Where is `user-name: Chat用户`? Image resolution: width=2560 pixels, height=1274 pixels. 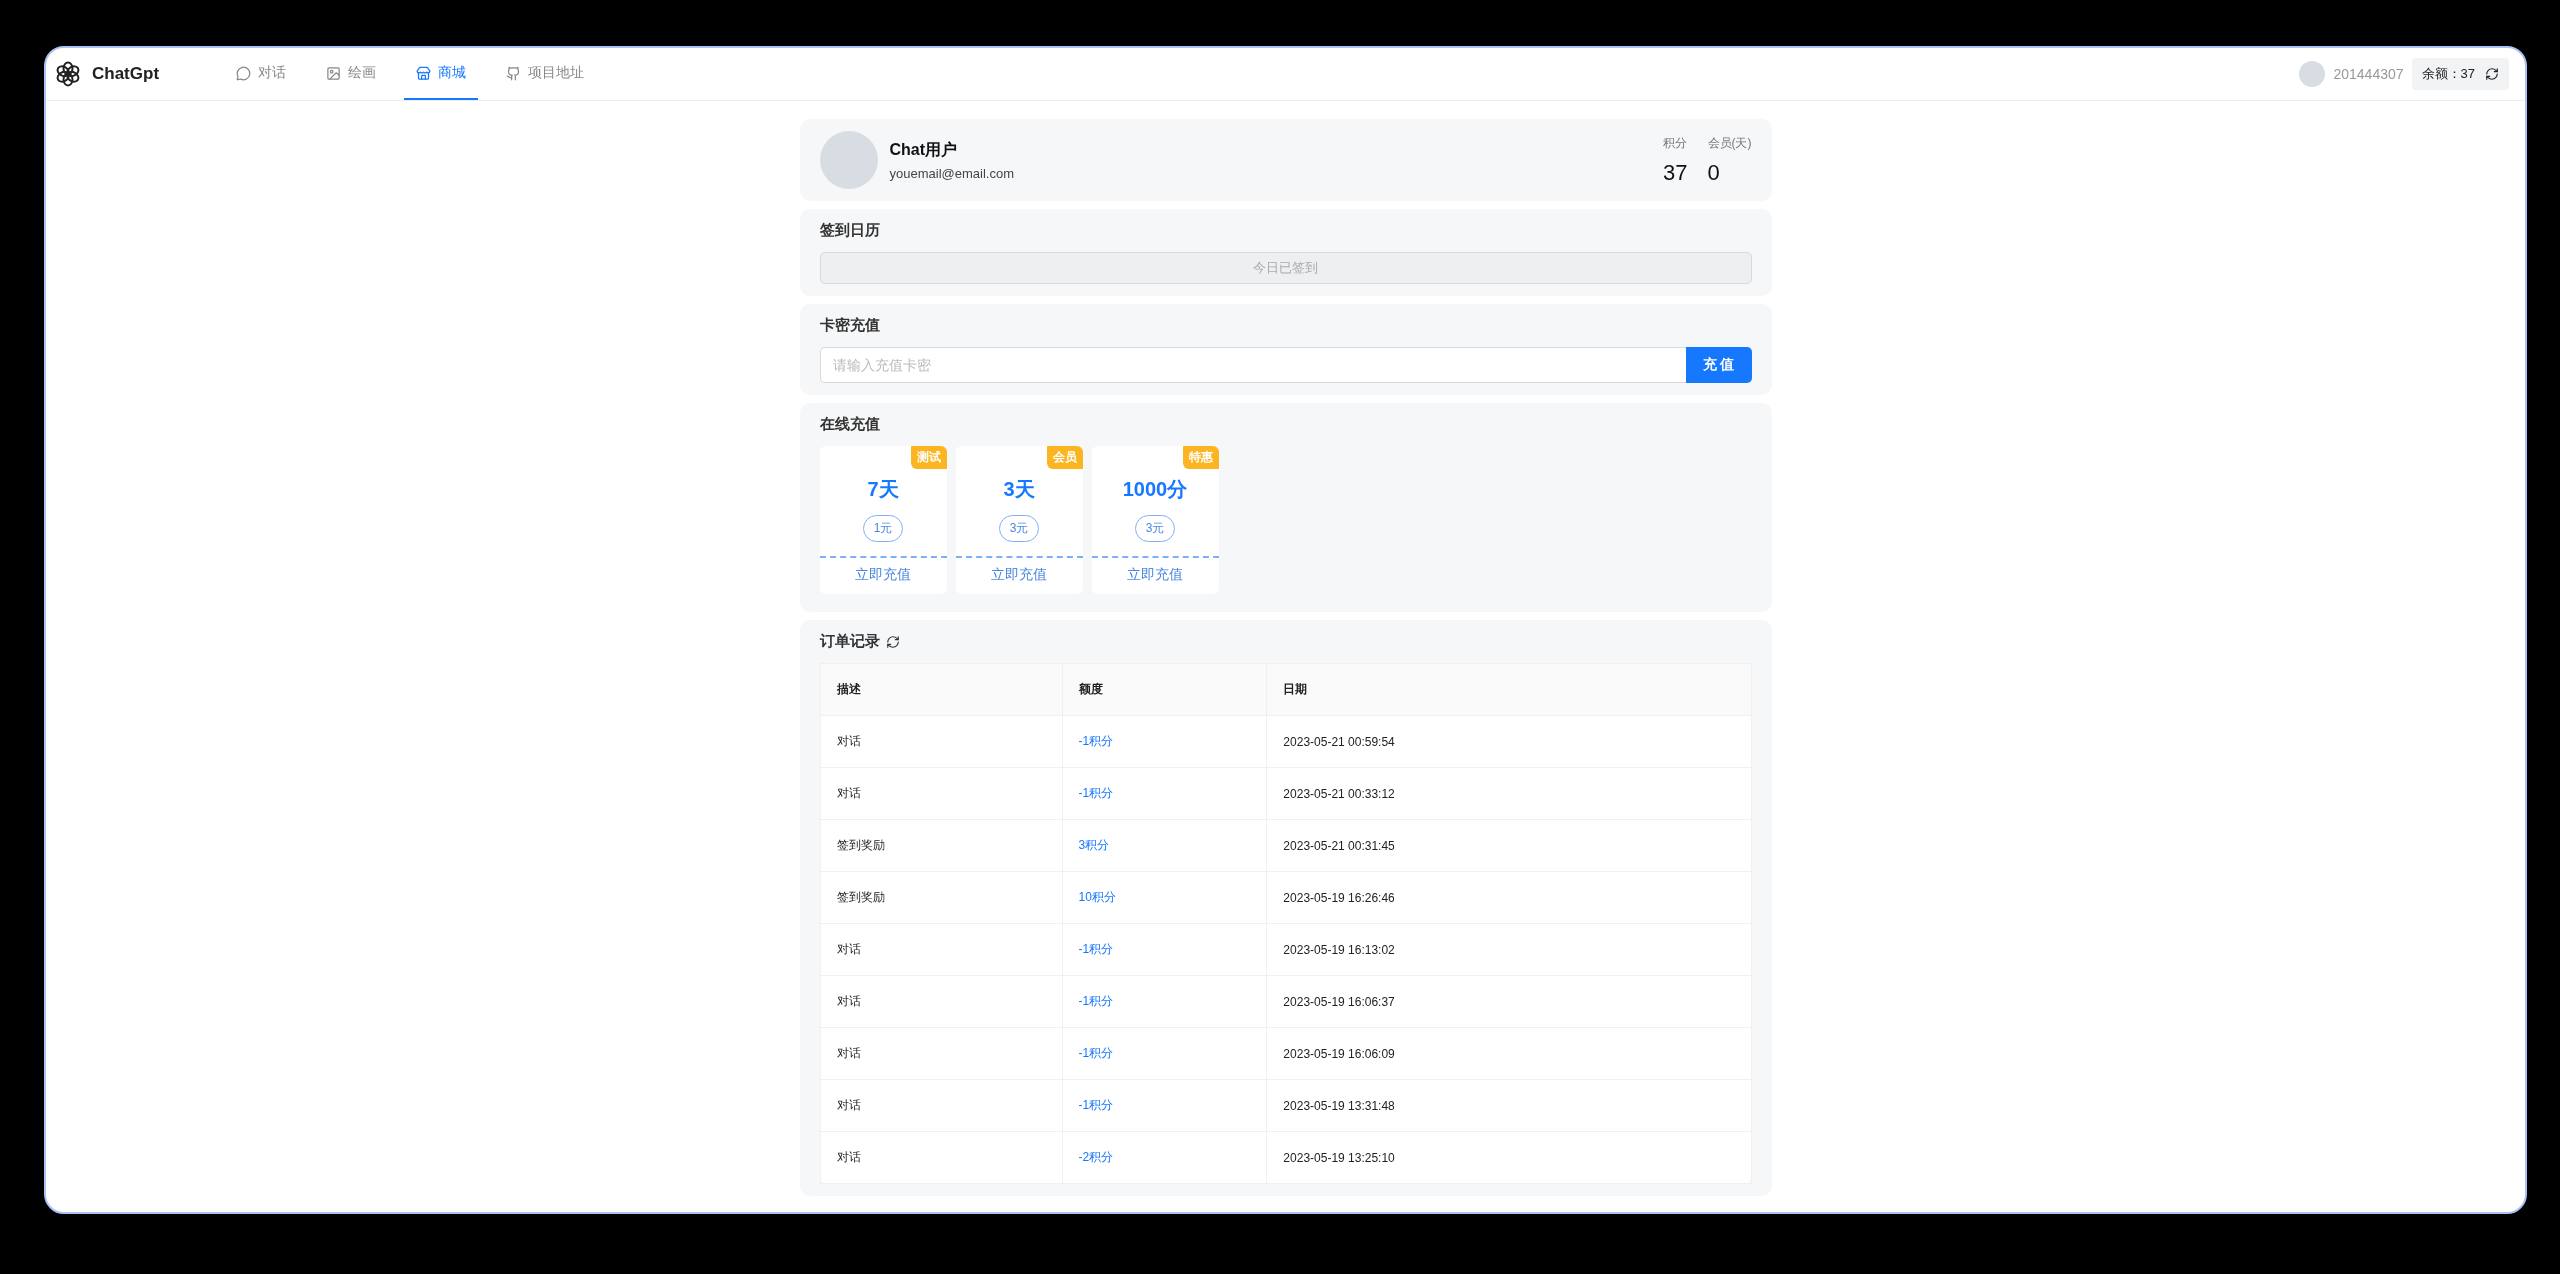
user-name: Chat用户 is located at coordinates (924, 149).